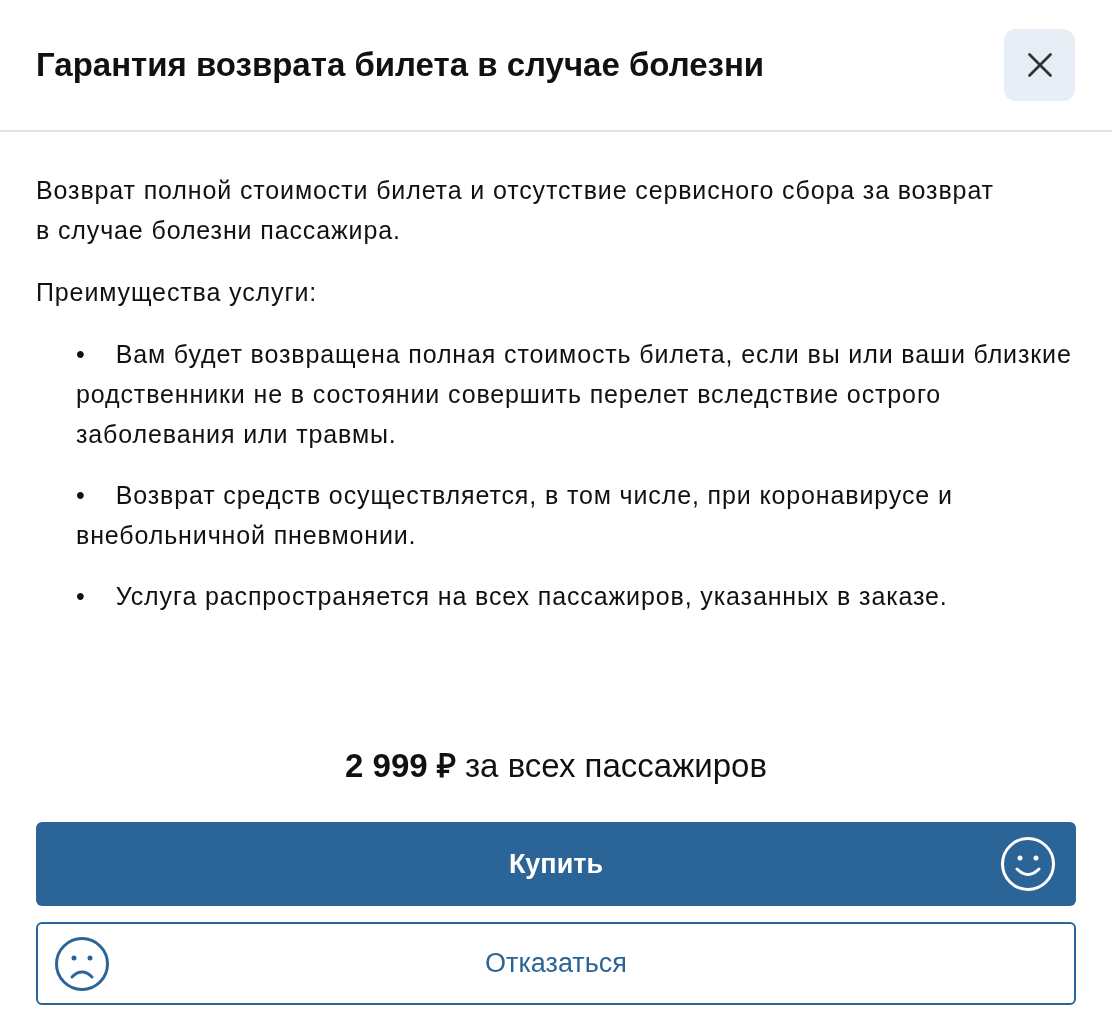  Describe the element at coordinates (512, 596) in the screenshot. I see `benefit-text: • Услуга распространяется на всех пассажиров, указанных в заказе.` at that location.